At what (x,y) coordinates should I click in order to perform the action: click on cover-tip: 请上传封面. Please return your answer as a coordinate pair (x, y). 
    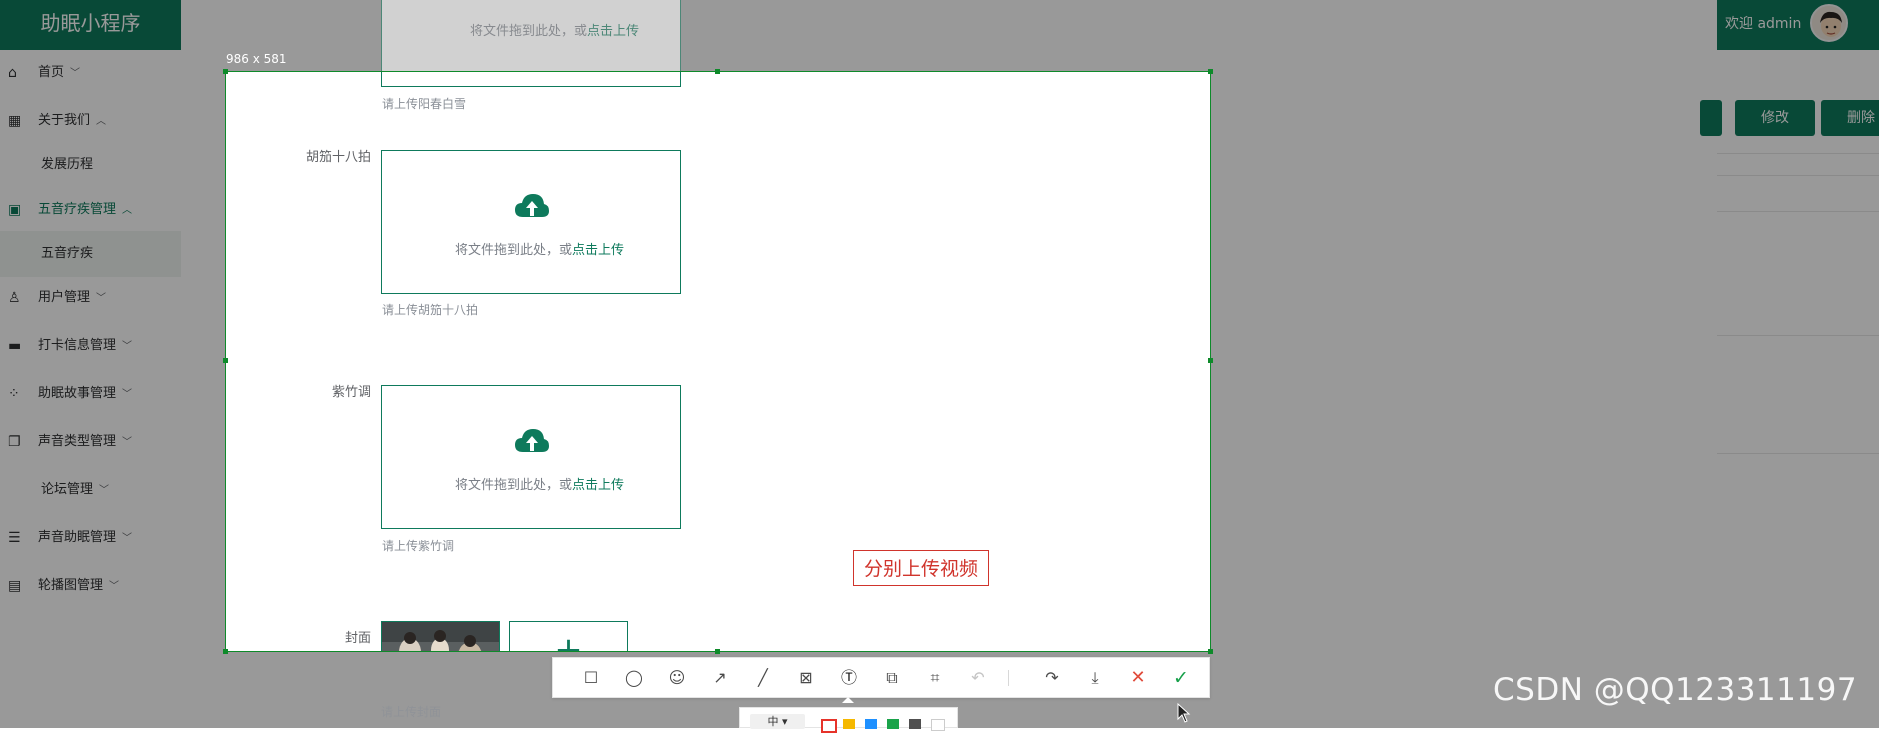
    Looking at the image, I should click on (411, 712).